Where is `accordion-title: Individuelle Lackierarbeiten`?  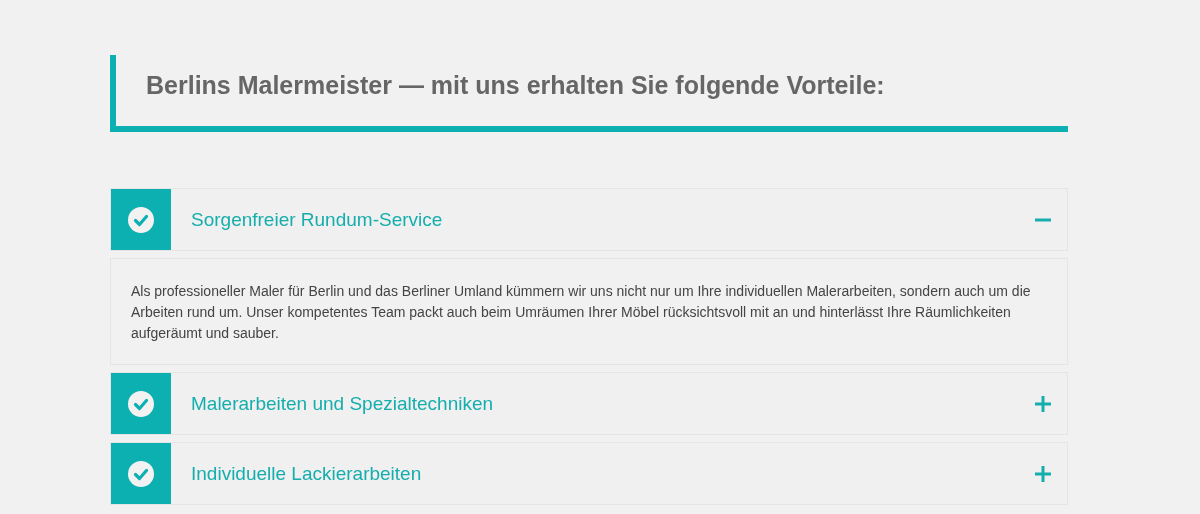
accordion-title: Individuelle Lackierarbeiten is located at coordinates (307, 473).